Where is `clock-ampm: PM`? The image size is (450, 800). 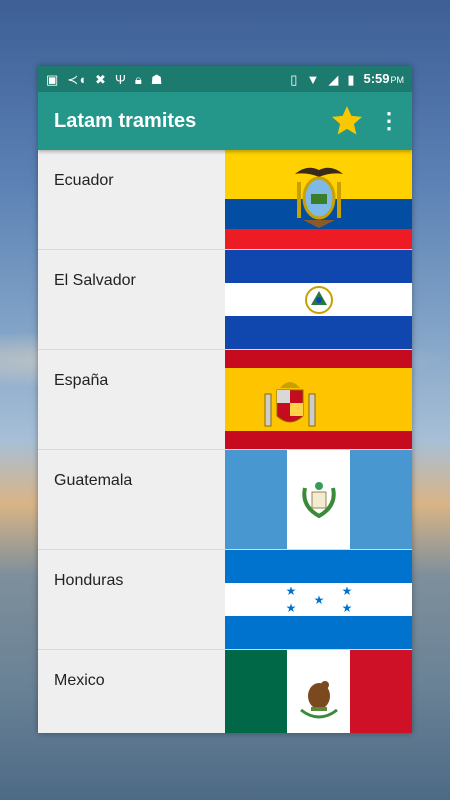 clock-ampm: PM is located at coordinates (397, 80).